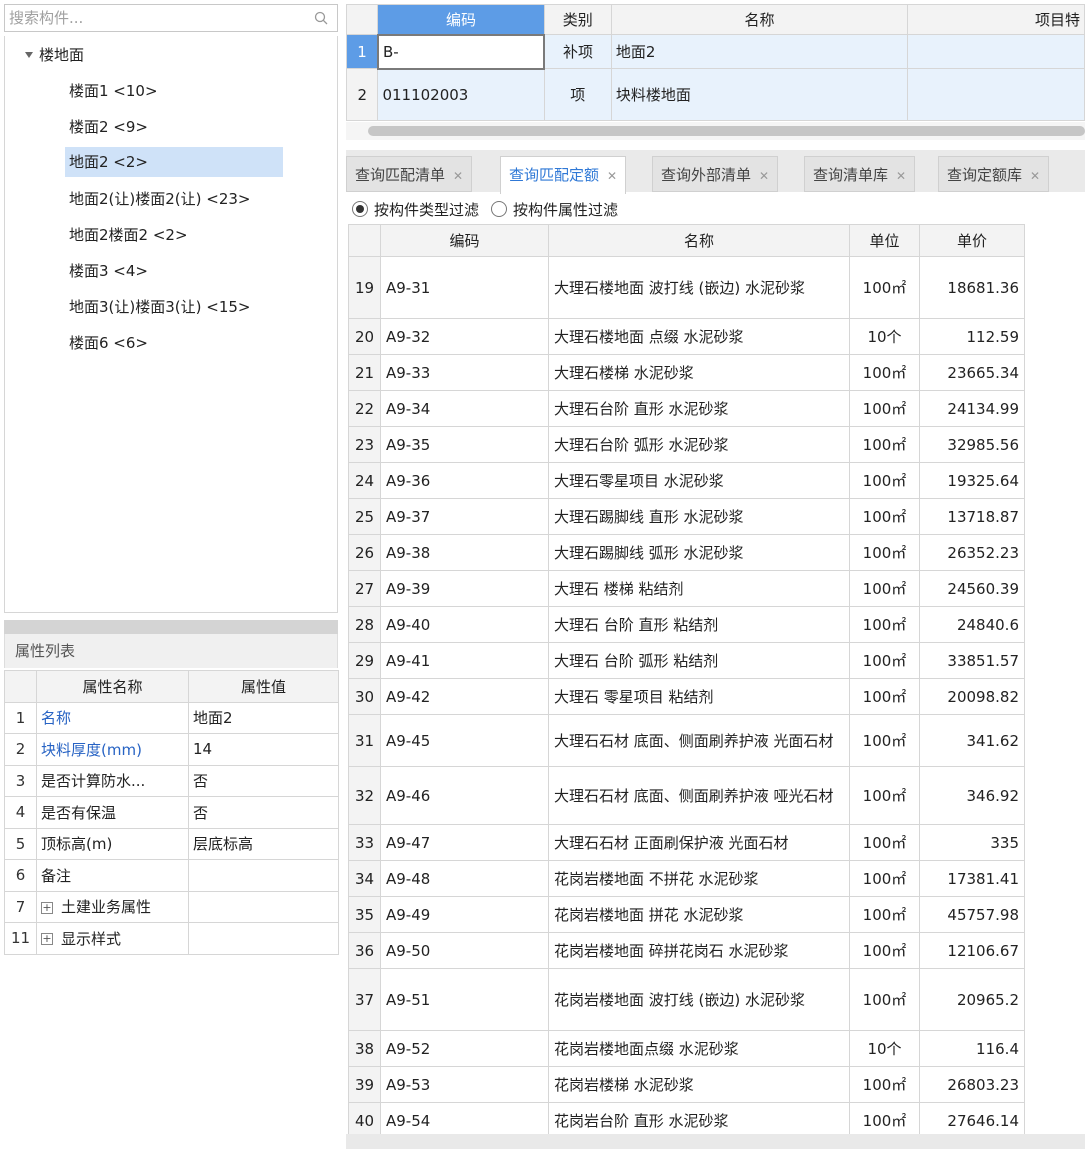  I want to click on prop-group: + 显示样式, so click(112, 938).